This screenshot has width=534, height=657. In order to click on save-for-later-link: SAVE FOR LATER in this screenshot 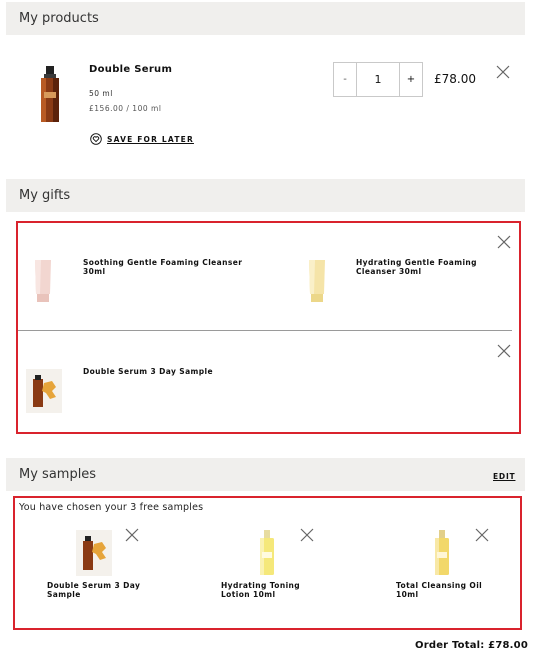, I will do `click(142, 139)`.